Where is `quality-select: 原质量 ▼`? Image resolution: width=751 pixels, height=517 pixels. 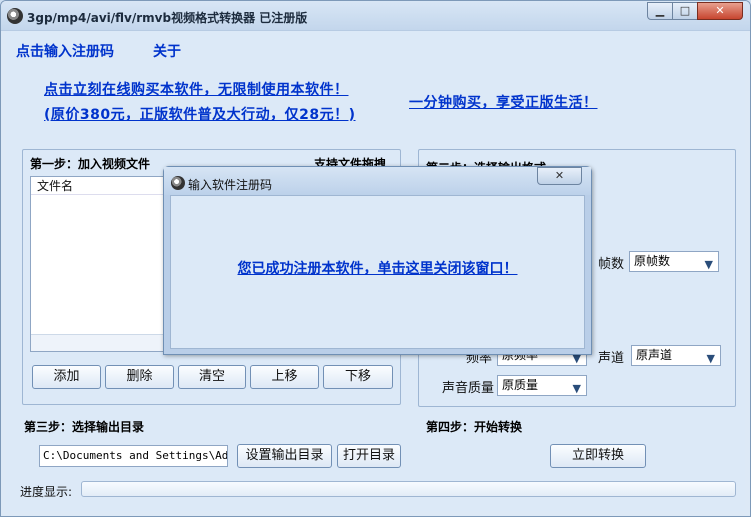
quality-select: 原质量 ▼ is located at coordinates (542, 385).